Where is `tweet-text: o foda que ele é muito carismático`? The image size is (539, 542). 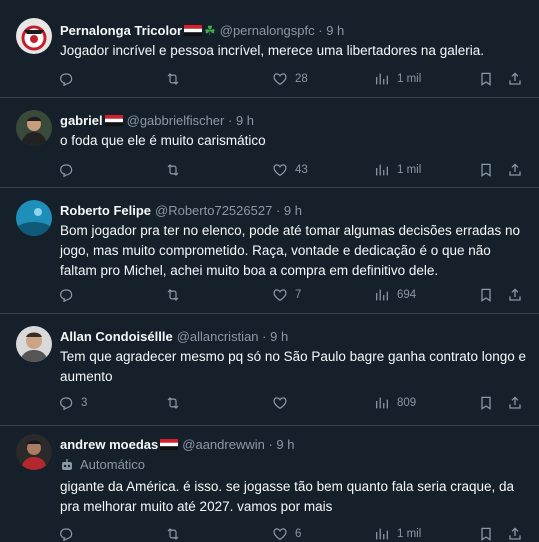
tweet-text: o foda que ele é muito carismático is located at coordinates (163, 140).